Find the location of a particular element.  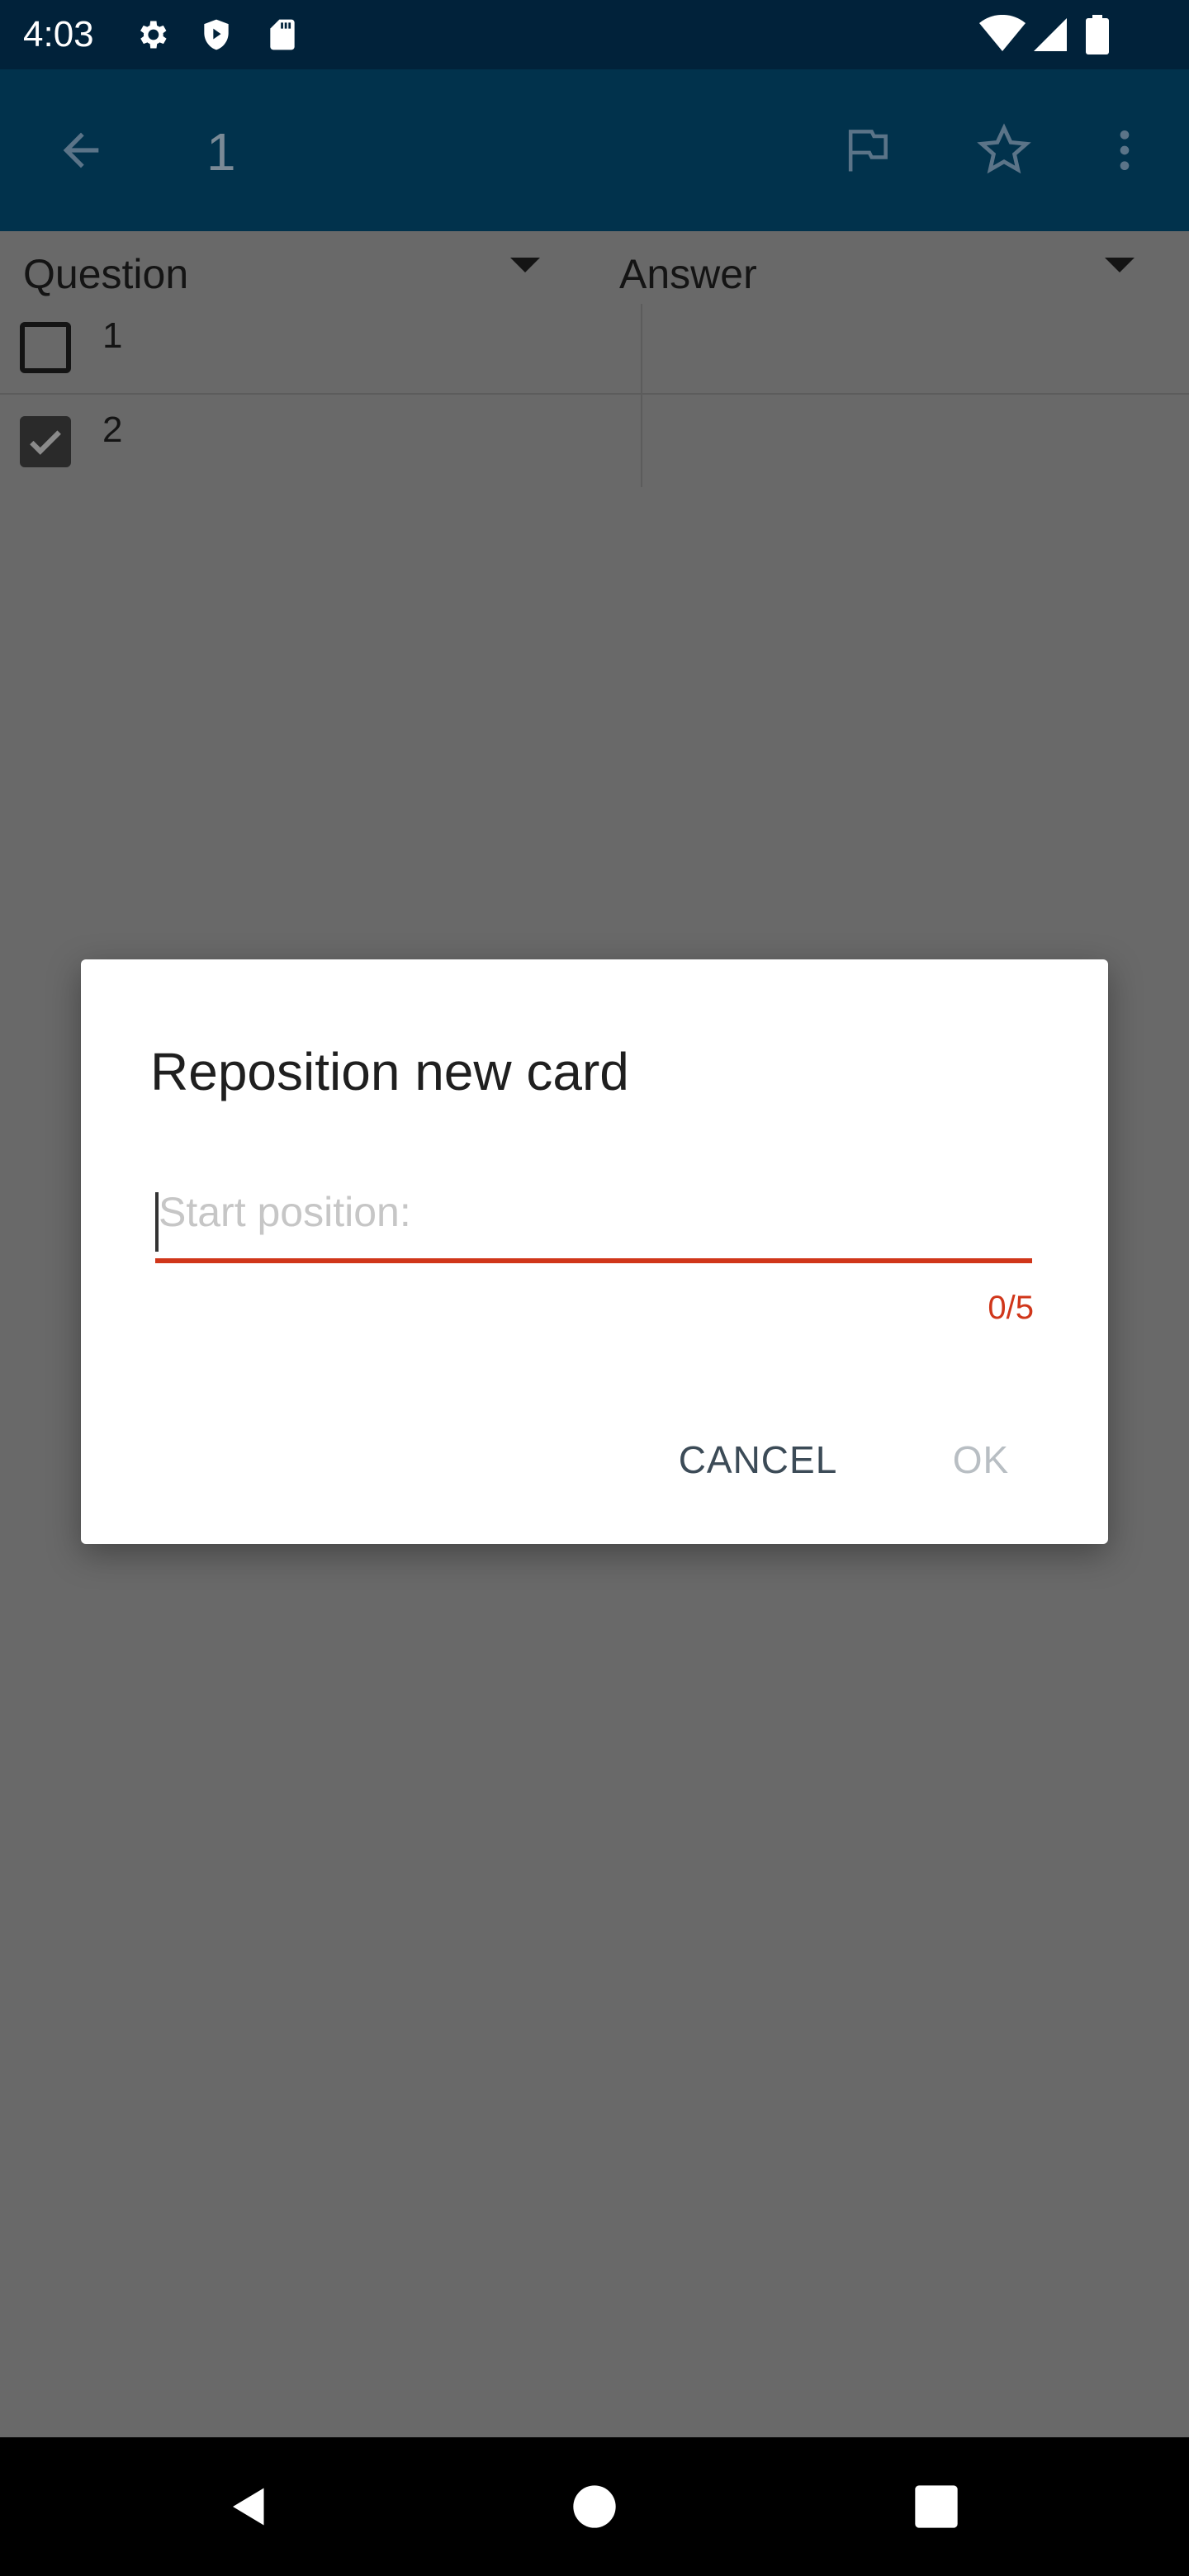

recents-square-icon is located at coordinates (936, 2507).